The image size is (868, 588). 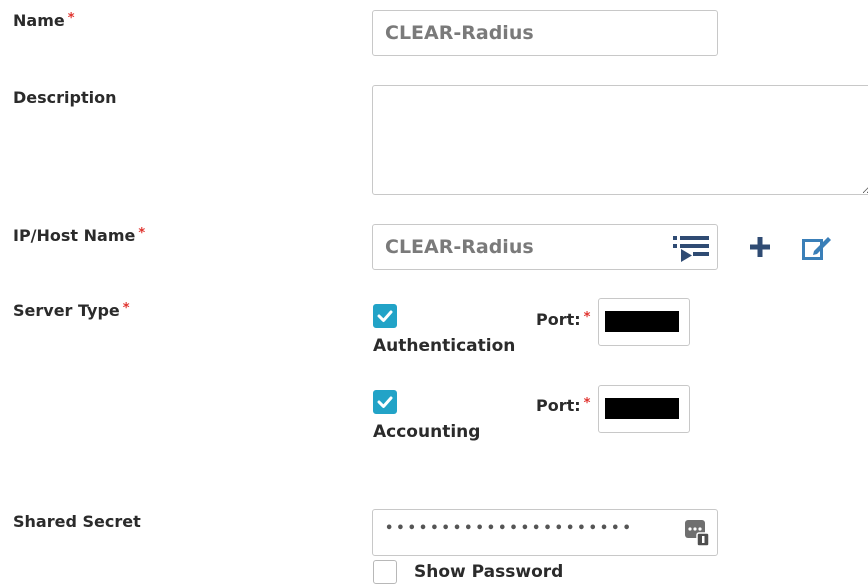 I want to click on name-required-mark: *, so click(x=71, y=18).